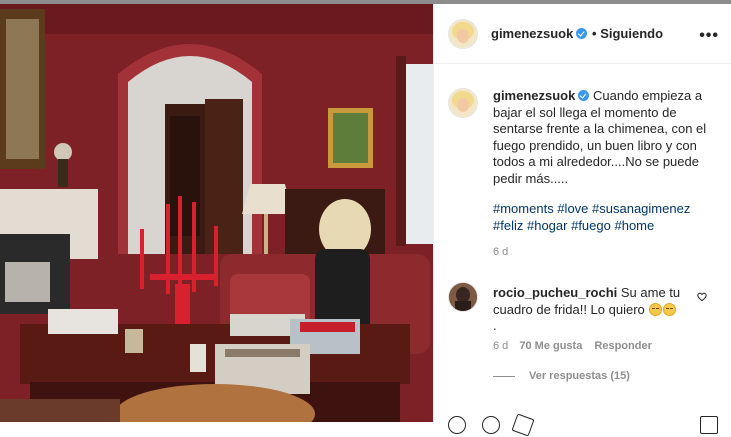  What do you see at coordinates (709, 425) in the screenshot?
I see `save-bookmark-icon` at bounding box center [709, 425].